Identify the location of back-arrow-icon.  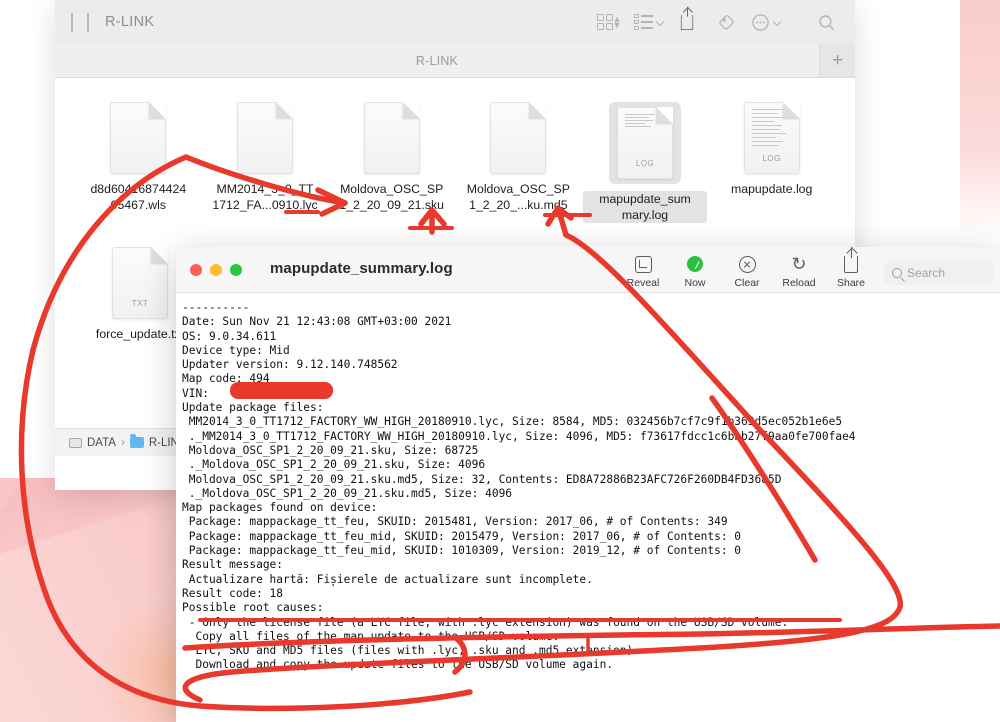
(72, 22).